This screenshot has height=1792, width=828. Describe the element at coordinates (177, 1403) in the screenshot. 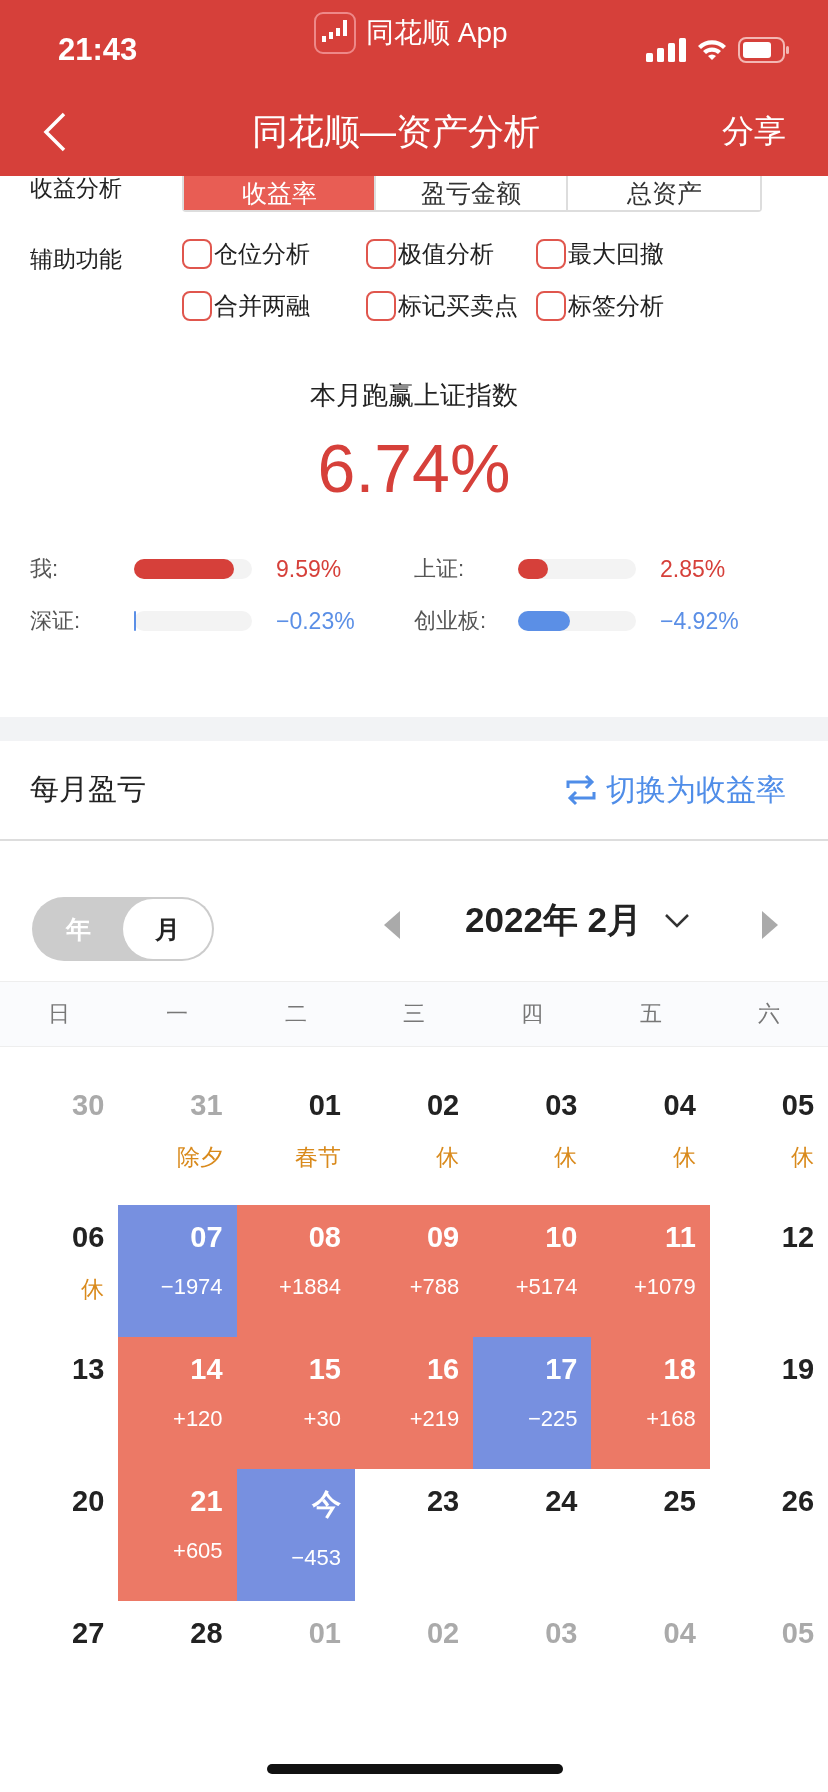

I see `calendar-day: 14 +120` at that location.